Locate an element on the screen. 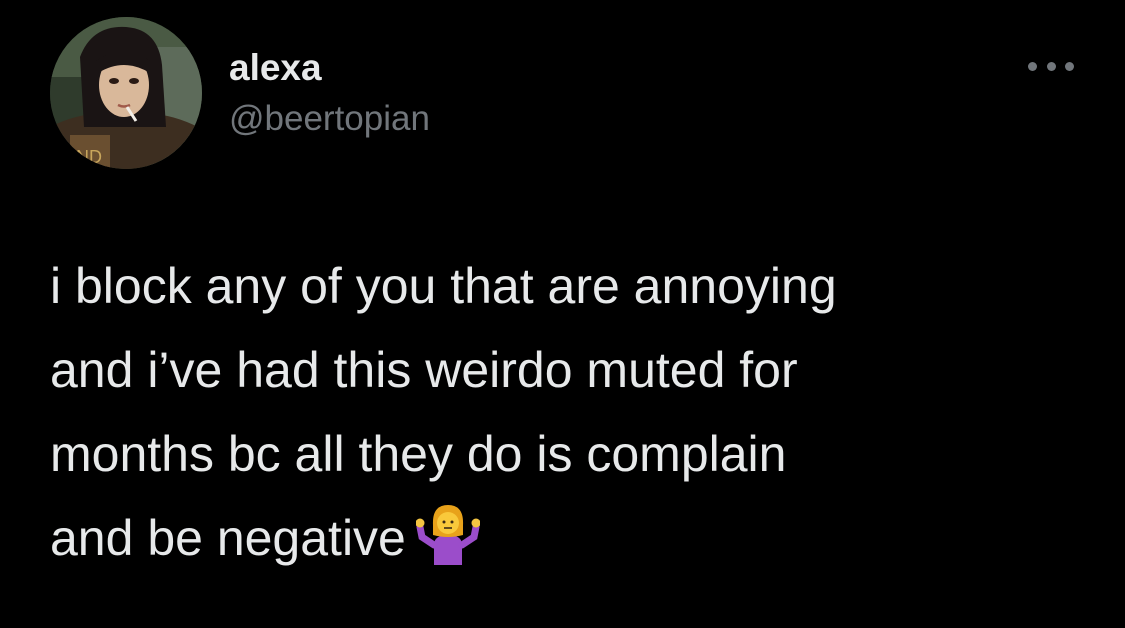 Image resolution: width=1125 pixels, height=628 pixels. tweet-text-line: i block any of you that are annoying is located at coordinates (443, 286).